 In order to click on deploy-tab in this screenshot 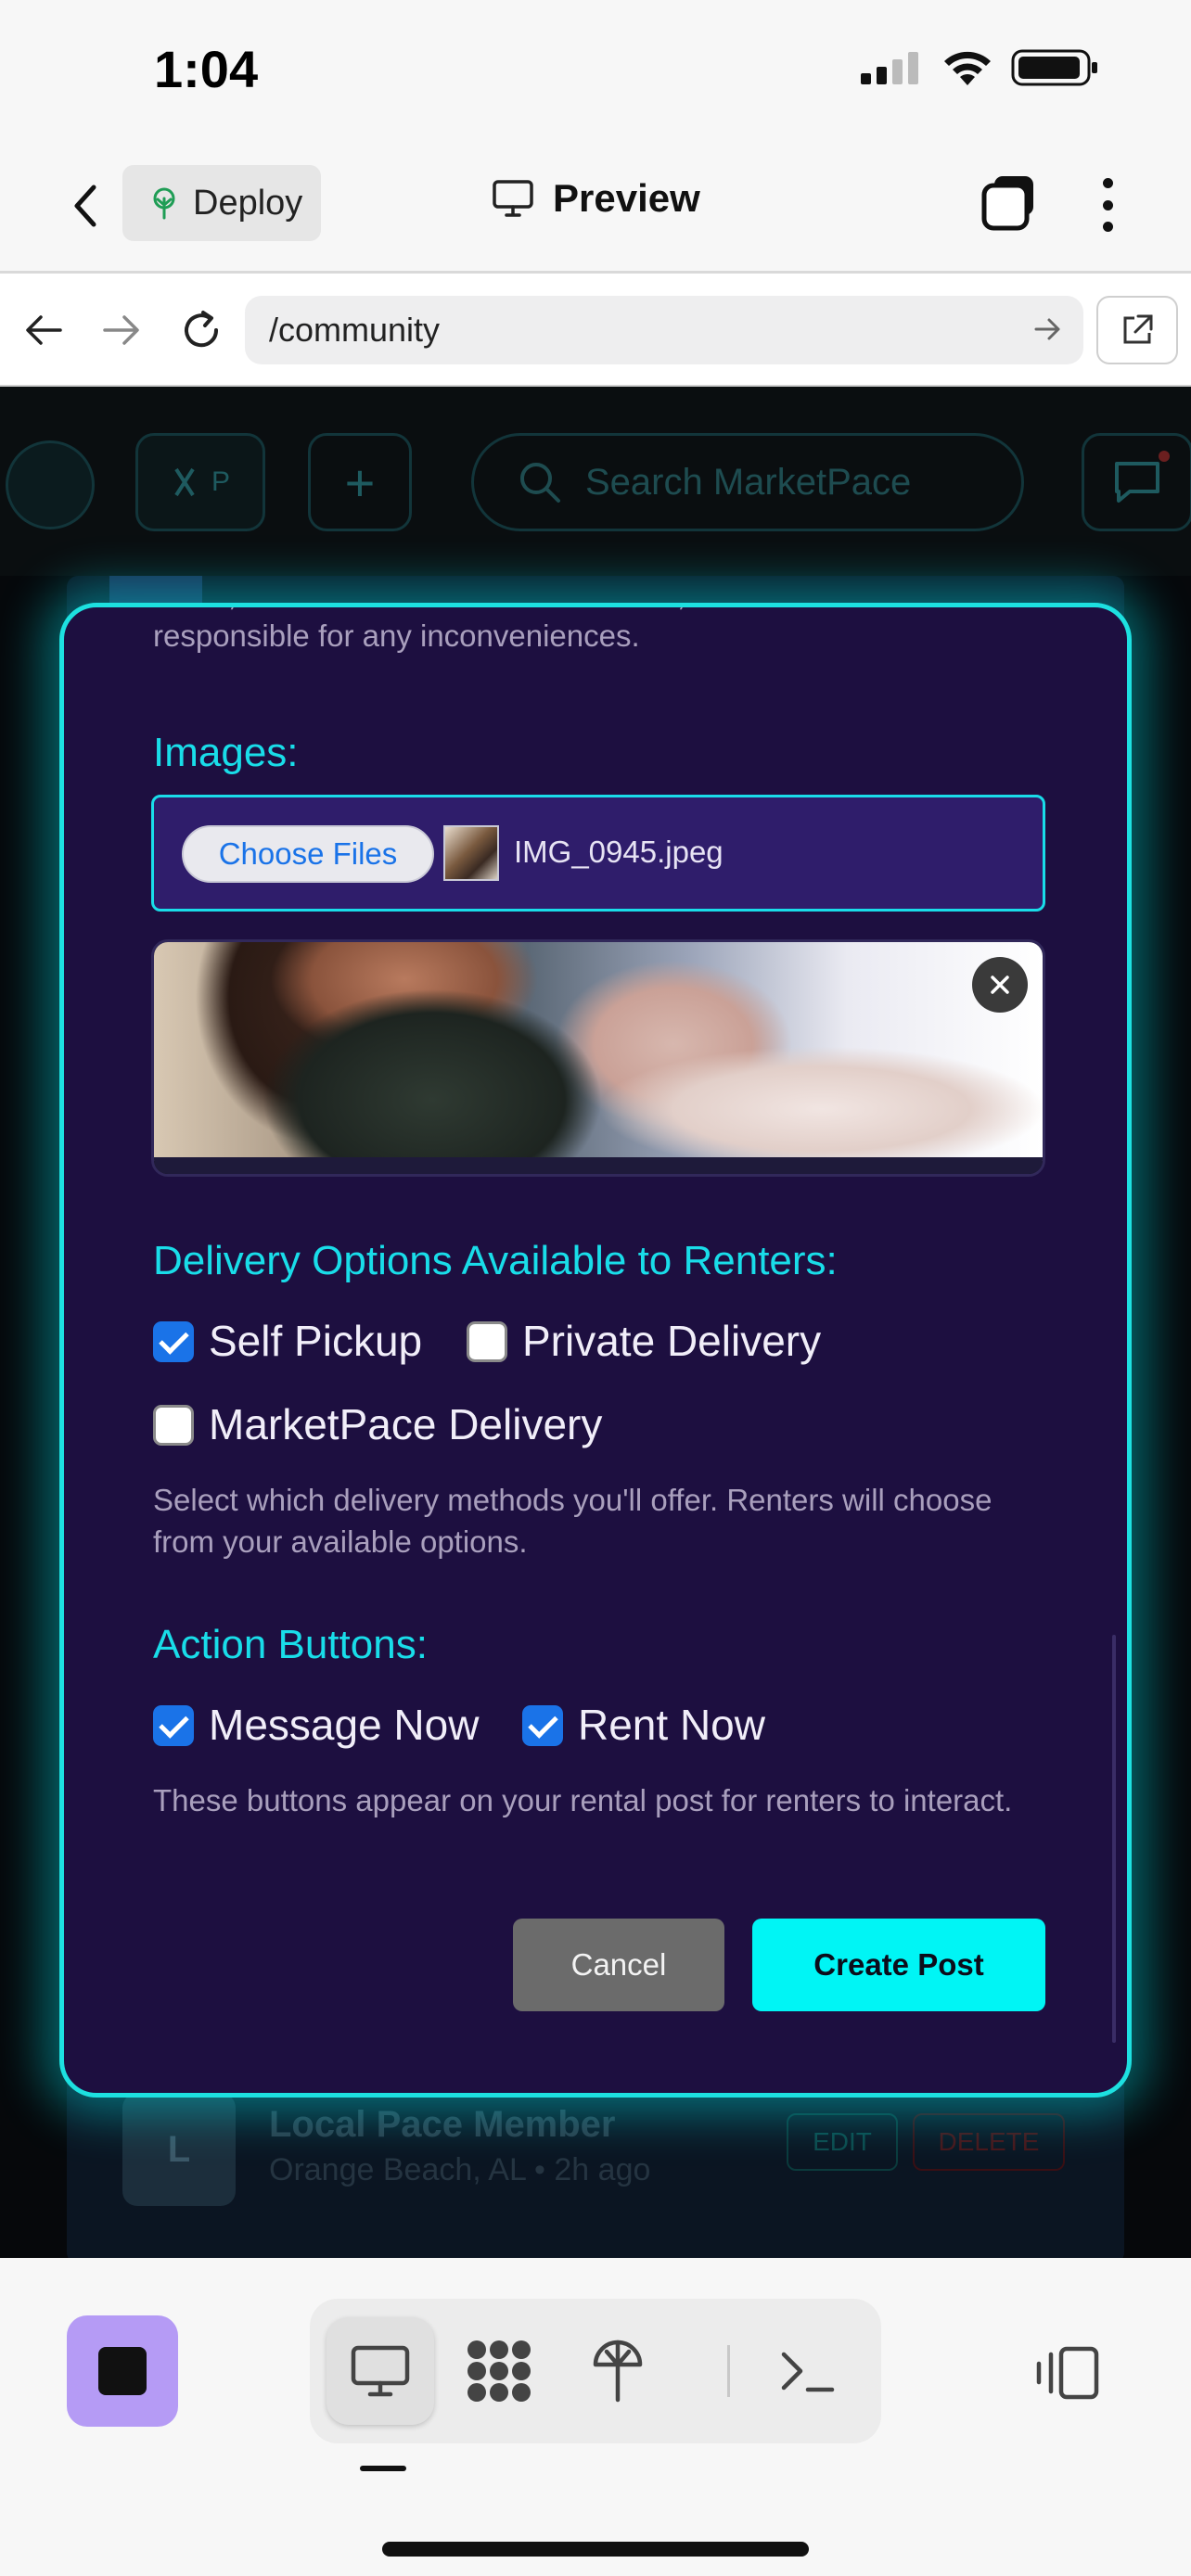, I will do `click(618, 2371)`.